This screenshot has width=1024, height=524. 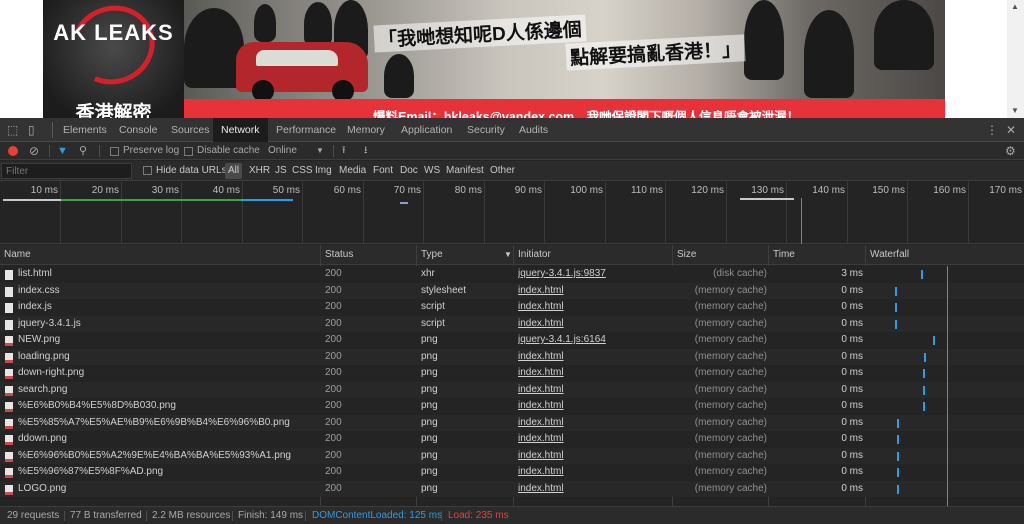 I want to click on filter-all: All, so click(x=234, y=171).